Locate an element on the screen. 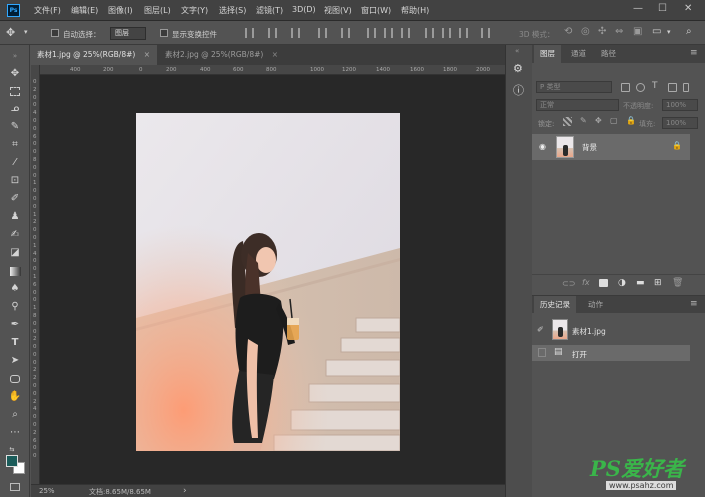 This screenshot has height=497, width=705. healing-brush-tool-icon: ⊡ is located at coordinates (15, 181).